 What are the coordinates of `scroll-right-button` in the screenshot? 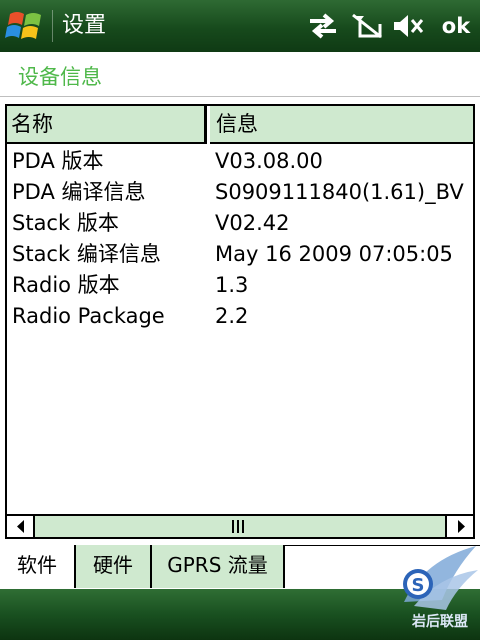 It's located at (459, 526).